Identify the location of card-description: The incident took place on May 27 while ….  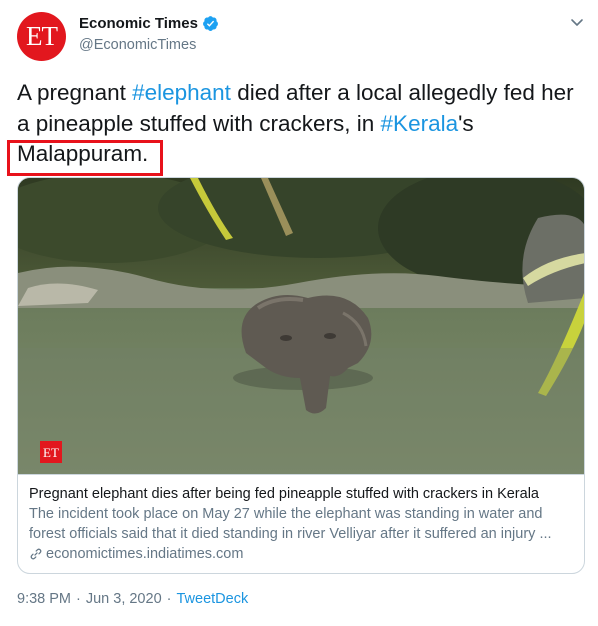
(290, 524).